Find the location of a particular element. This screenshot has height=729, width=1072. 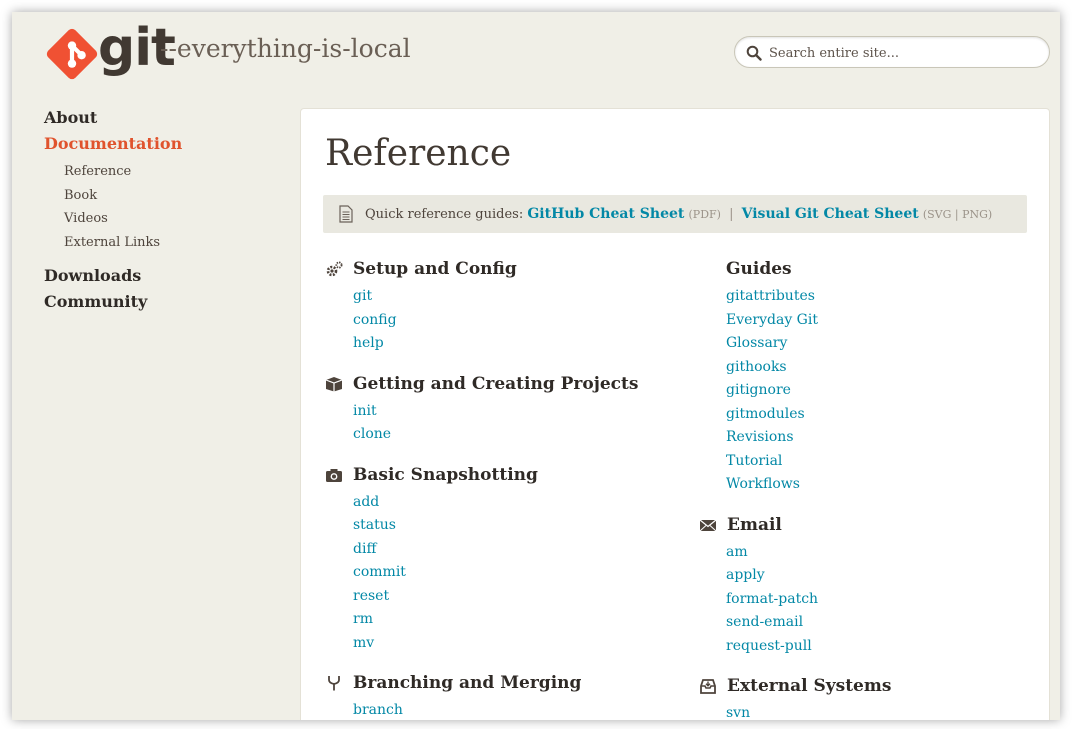

ref-link-tutorial: Tutorial is located at coordinates (882, 462).